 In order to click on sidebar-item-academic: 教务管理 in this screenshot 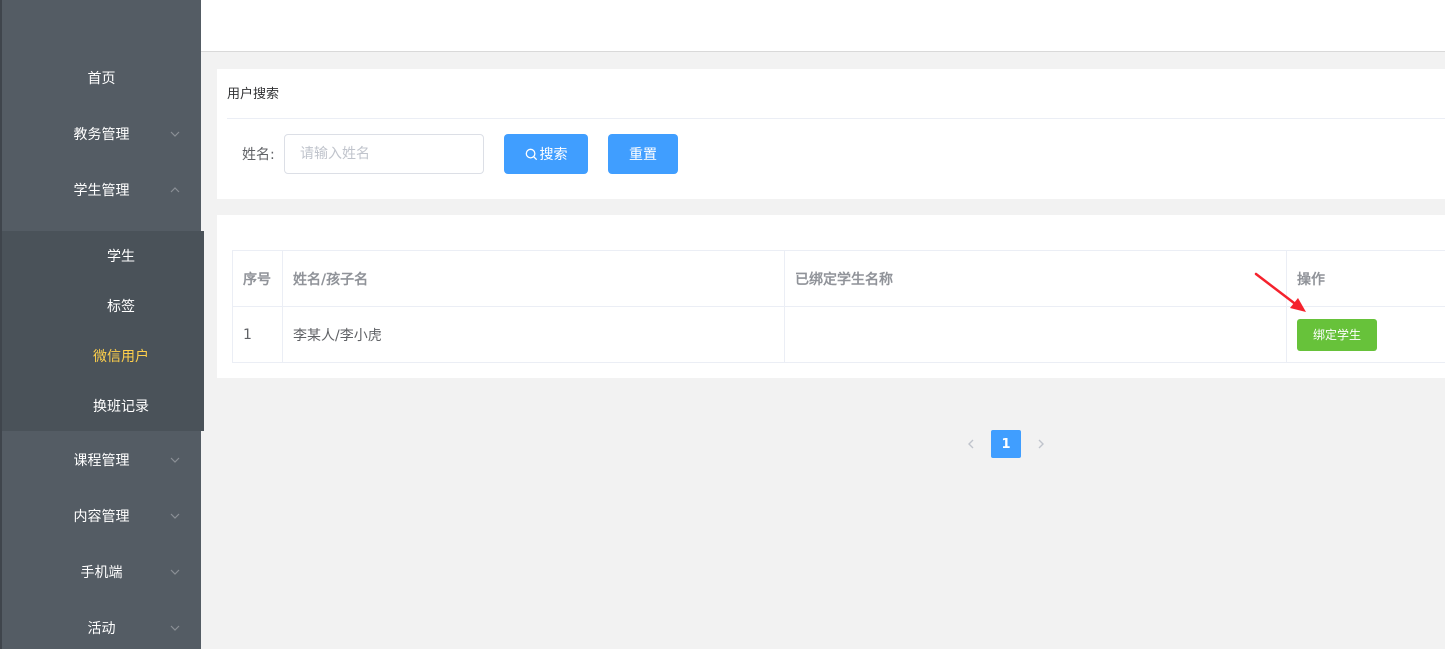, I will do `click(101, 134)`.